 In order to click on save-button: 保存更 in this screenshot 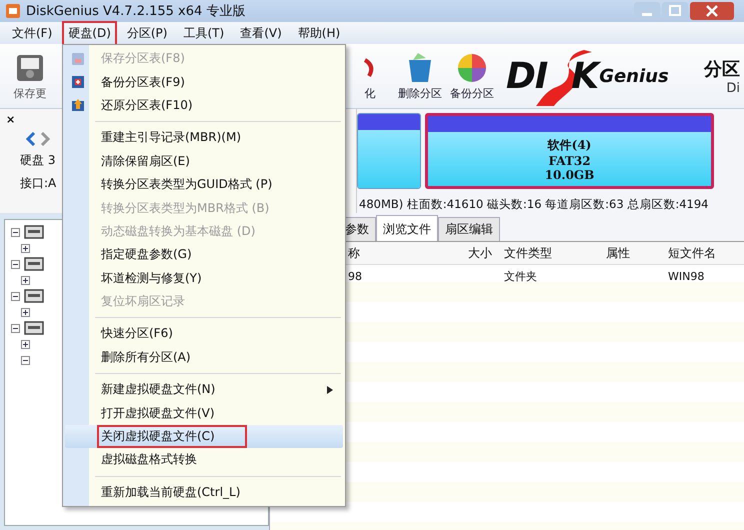, I will do `click(30, 76)`.